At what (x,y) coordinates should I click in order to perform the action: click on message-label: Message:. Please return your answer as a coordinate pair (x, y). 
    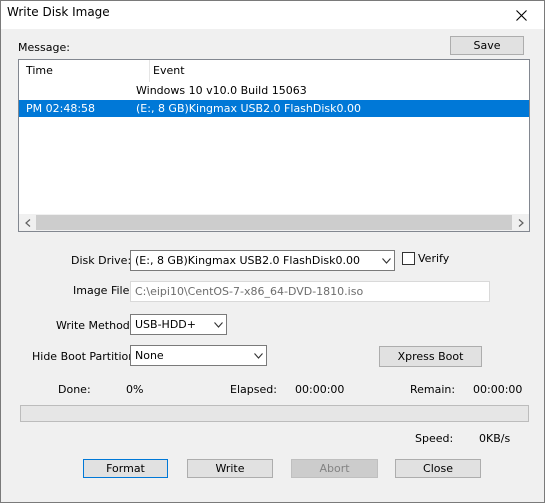
    Looking at the image, I should click on (44, 47).